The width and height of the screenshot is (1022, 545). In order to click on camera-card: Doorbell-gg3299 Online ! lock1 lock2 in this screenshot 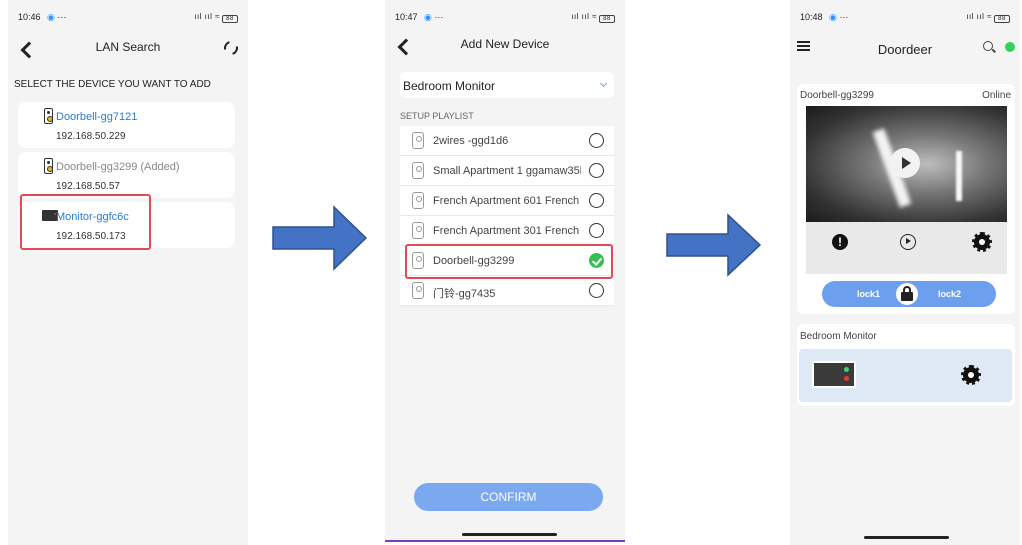, I will do `click(906, 199)`.